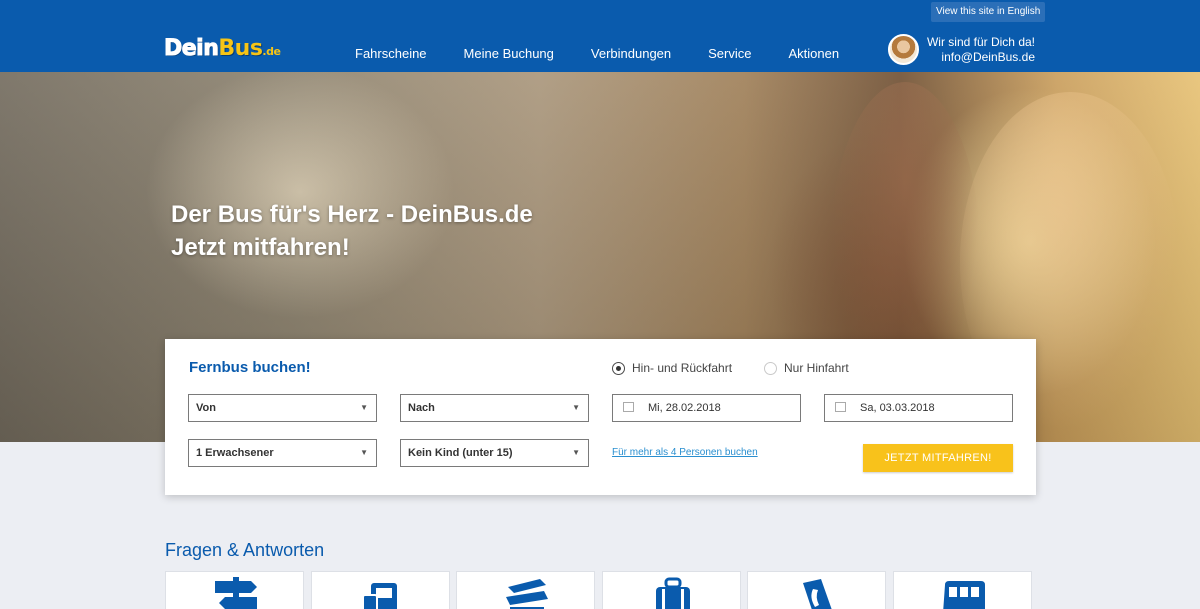 Image resolution: width=1200 pixels, height=609 pixels. I want to click on bus-stack-icon, so click(527, 594).